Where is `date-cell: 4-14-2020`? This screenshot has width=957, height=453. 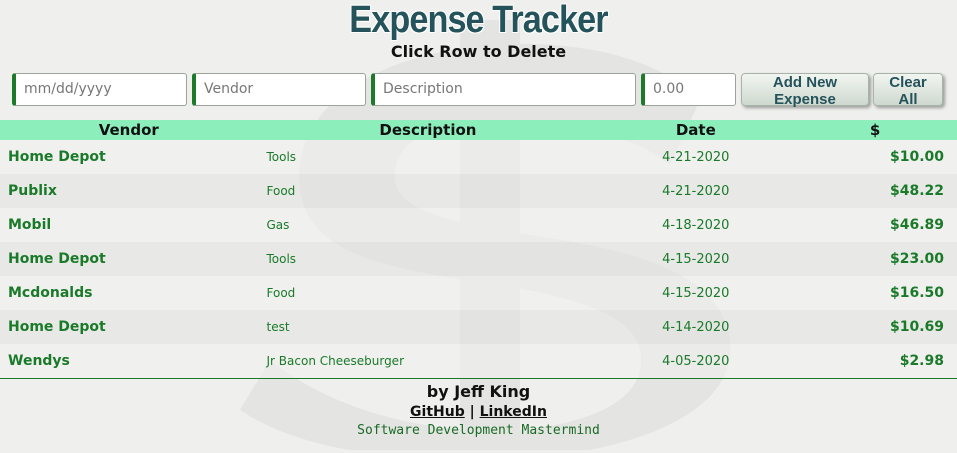
date-cell: 4-14-2020 is located at coordinates (696, 327).